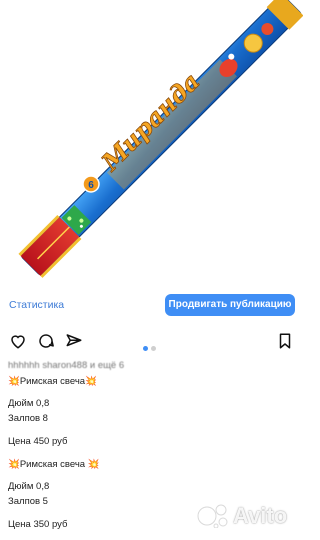 This screenshot has width=320, height=540. Describe the element at coordinates (38, 441) in the screenshot. I see `caption-item1-price: Цена 450 руб` at that location.